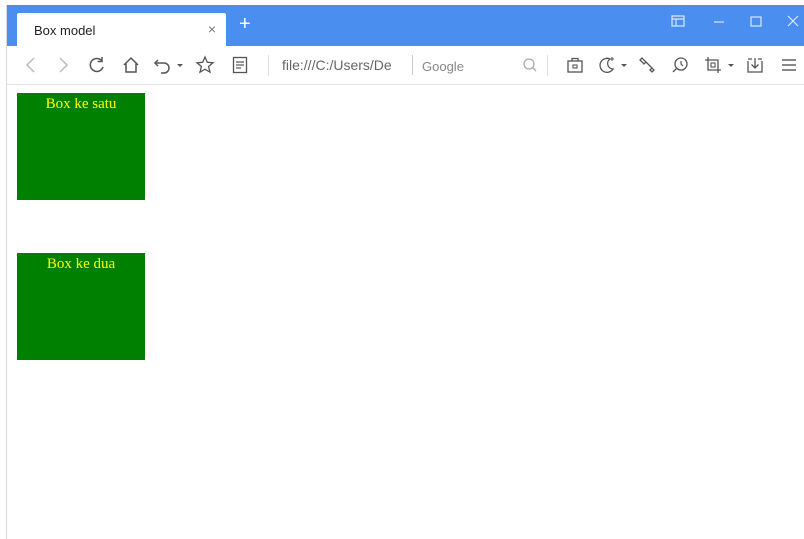  What do you see at coordinates (65, 30) in the screenshot?
I see `tab-title: Box model` at bounding box center [65, 30].